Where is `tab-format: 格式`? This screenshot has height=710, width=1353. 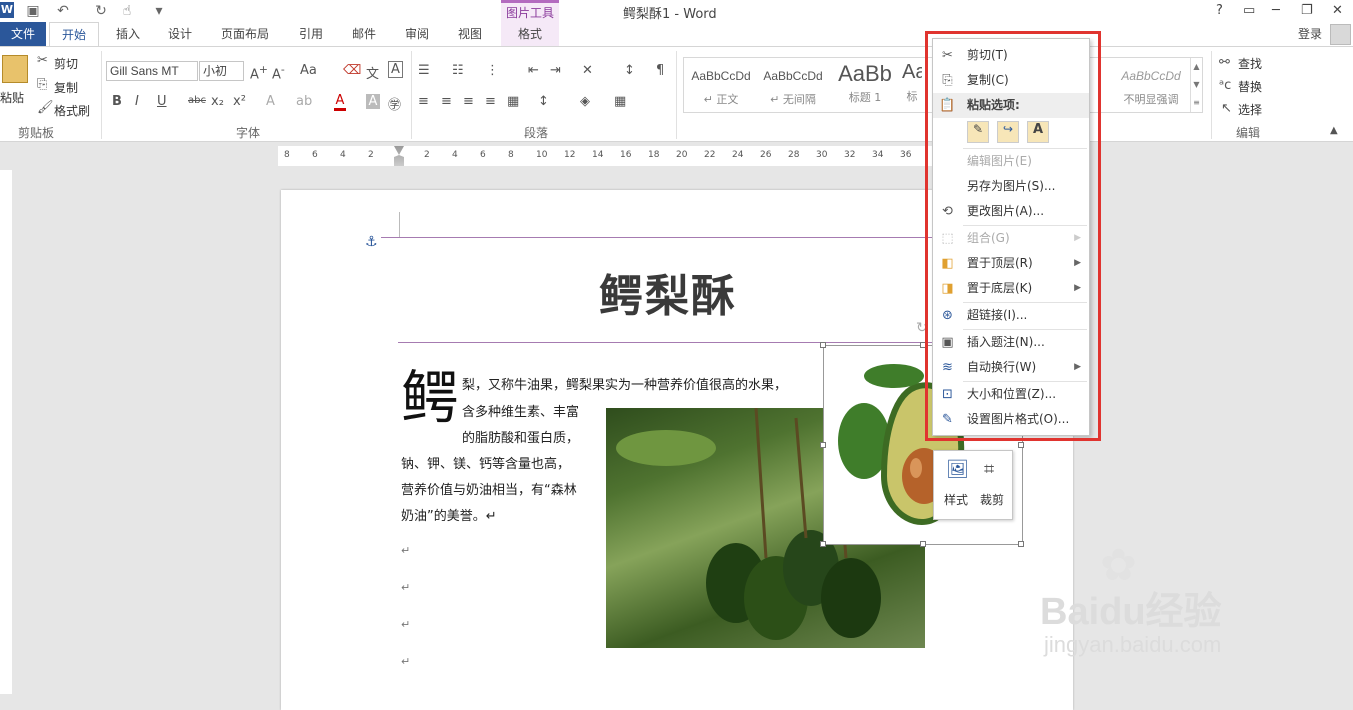 tab-format: 格式 is located at coordinates (530, 34).